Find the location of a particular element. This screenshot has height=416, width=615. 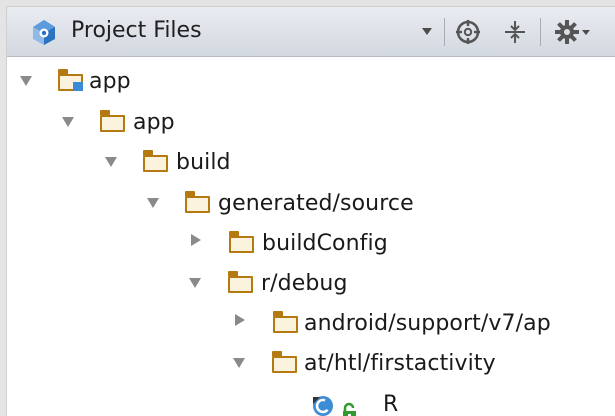

project-logo-icon is located at coordinates (44, 32).